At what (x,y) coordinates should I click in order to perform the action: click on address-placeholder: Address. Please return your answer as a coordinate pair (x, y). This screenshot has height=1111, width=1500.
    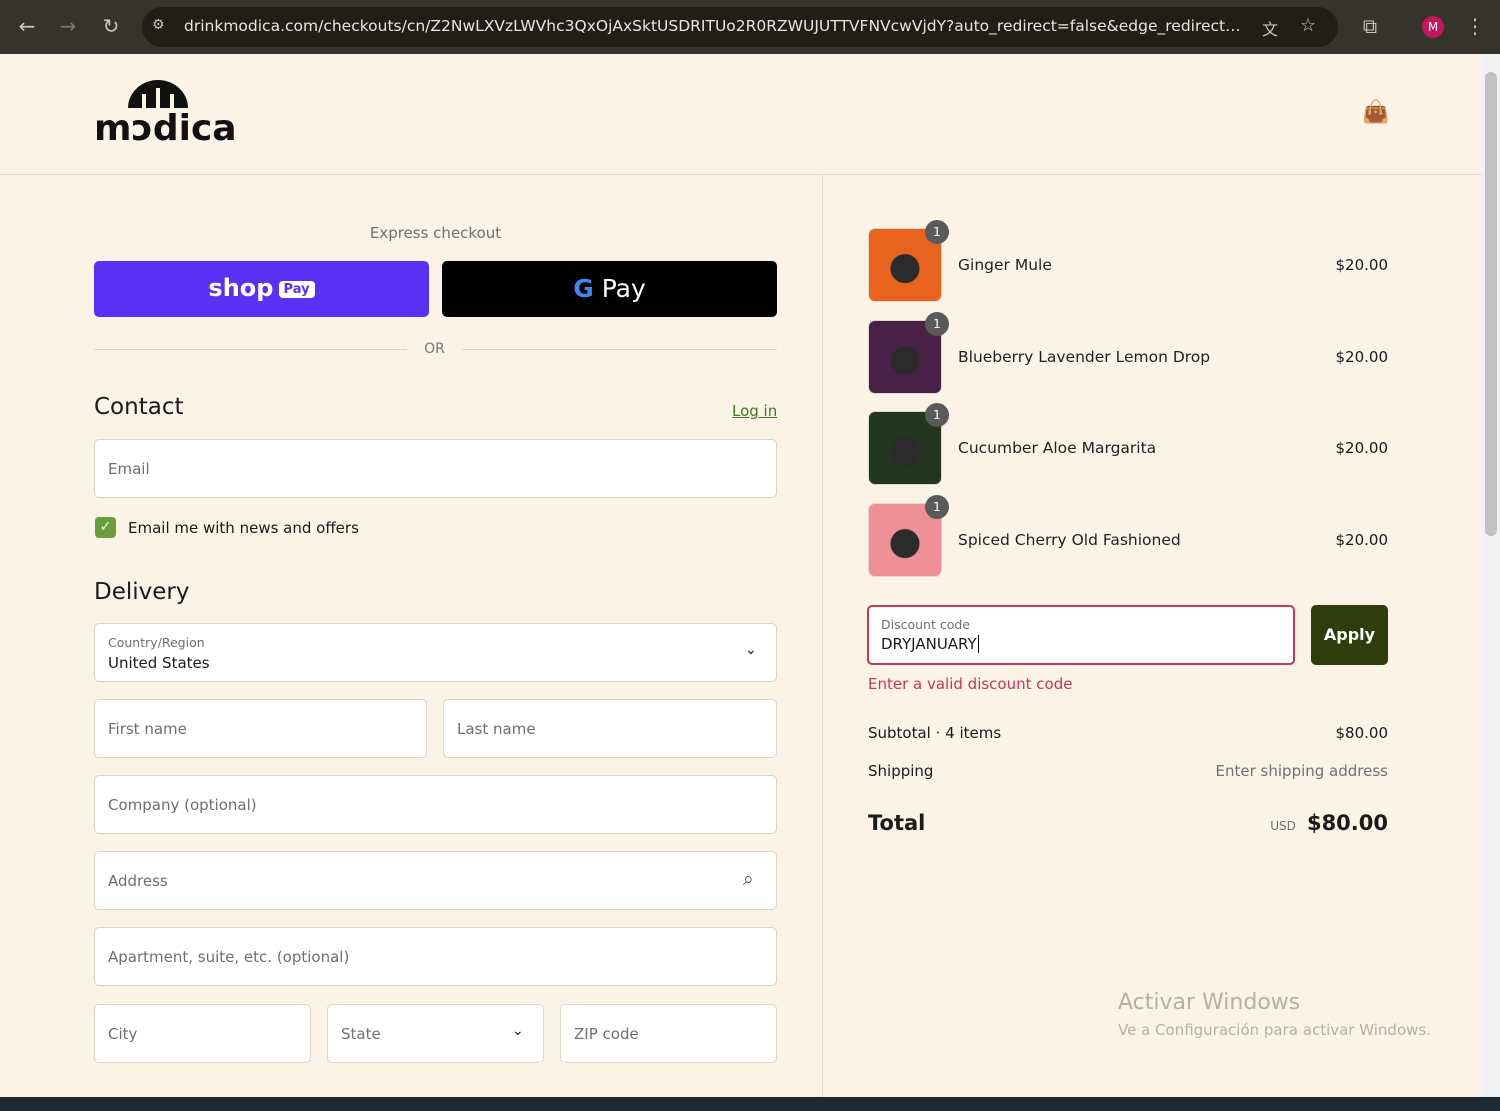
    Looking at the image, I should click on (138, 881).